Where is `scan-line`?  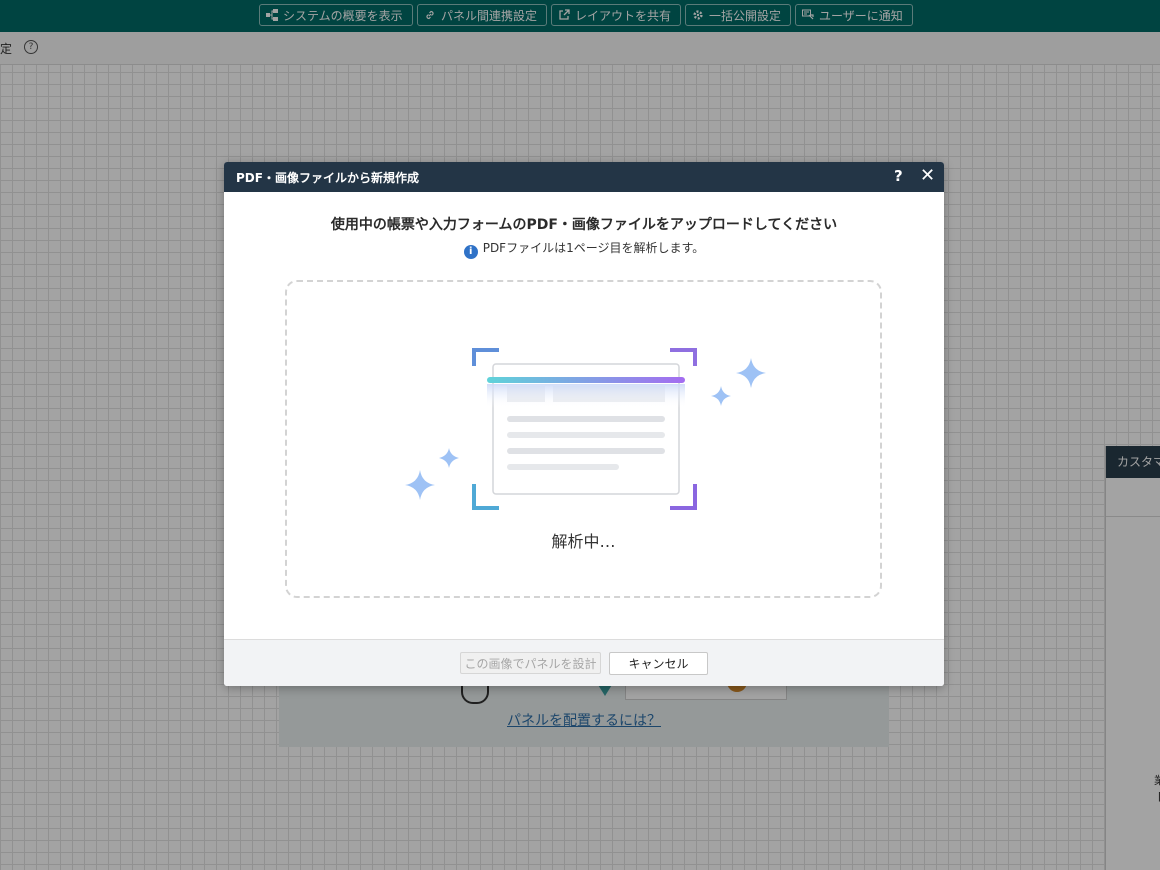 scan-line is located at coordinates (586, 380).